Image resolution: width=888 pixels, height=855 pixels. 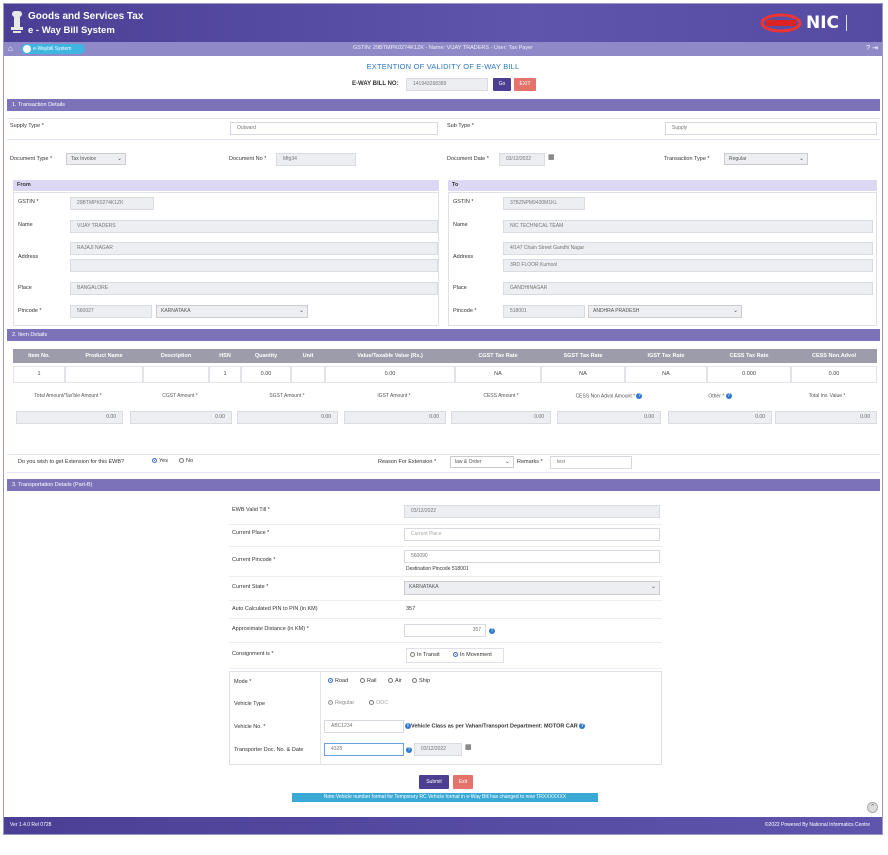 I want to click on cess-non-advol-label-text: CESS Non Advol Amount *, so click(x=605, y=396).